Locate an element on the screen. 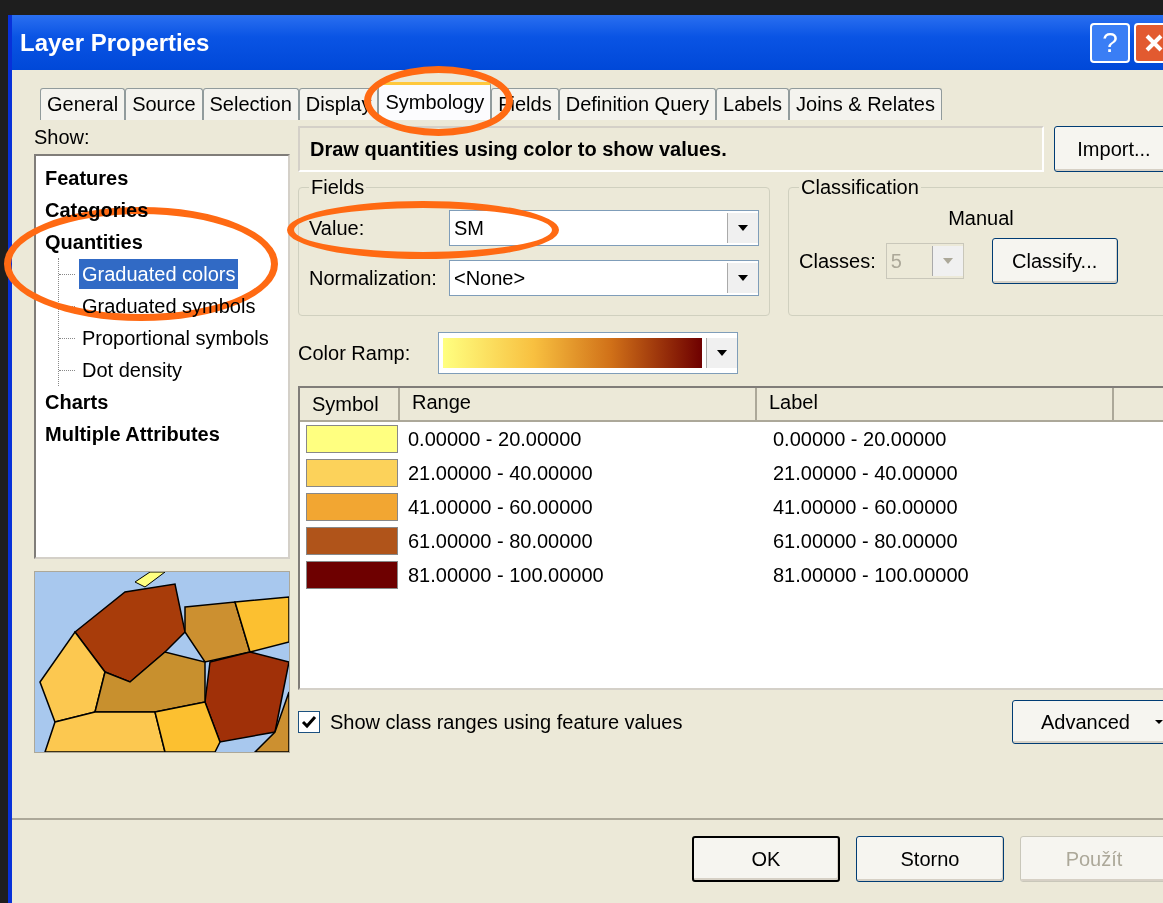  tree-item: Multiple Attributes is located at coordinates (132, 434).